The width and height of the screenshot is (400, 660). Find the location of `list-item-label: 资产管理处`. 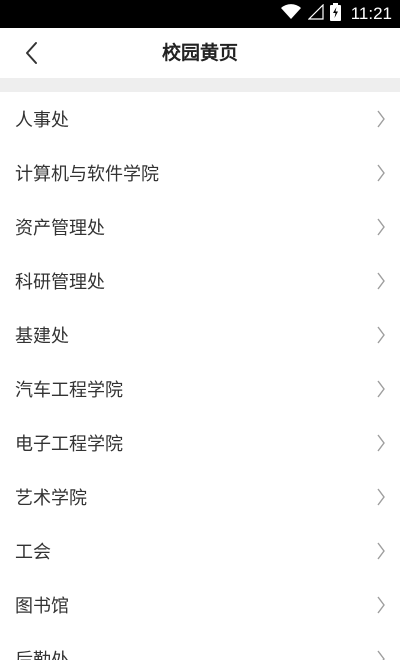

list-item-label: 资产管理处 is located at coordinates (60, 228).